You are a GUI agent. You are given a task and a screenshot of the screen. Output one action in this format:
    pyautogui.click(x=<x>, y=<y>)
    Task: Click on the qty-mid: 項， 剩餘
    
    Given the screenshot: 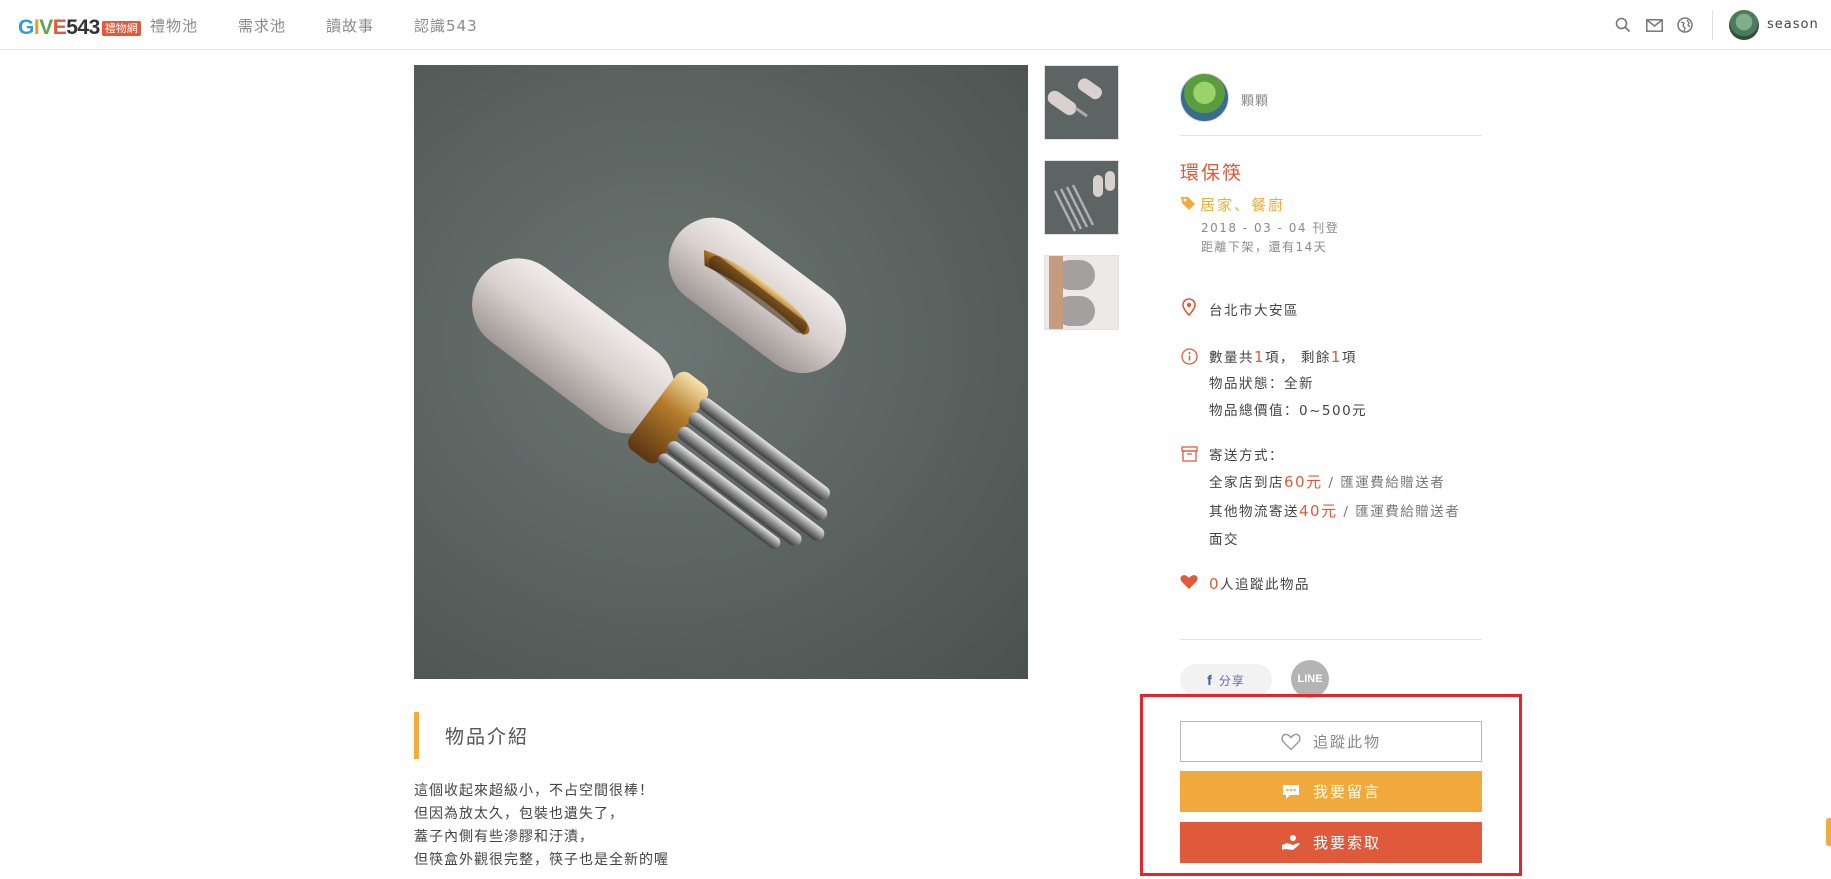 What is the action you would take?
    pyautogui.click(x=1298, y=358)
    